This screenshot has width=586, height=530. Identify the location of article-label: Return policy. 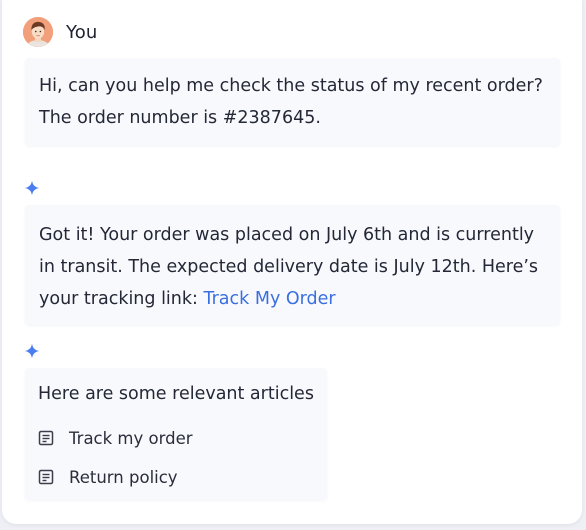
(123, 477).